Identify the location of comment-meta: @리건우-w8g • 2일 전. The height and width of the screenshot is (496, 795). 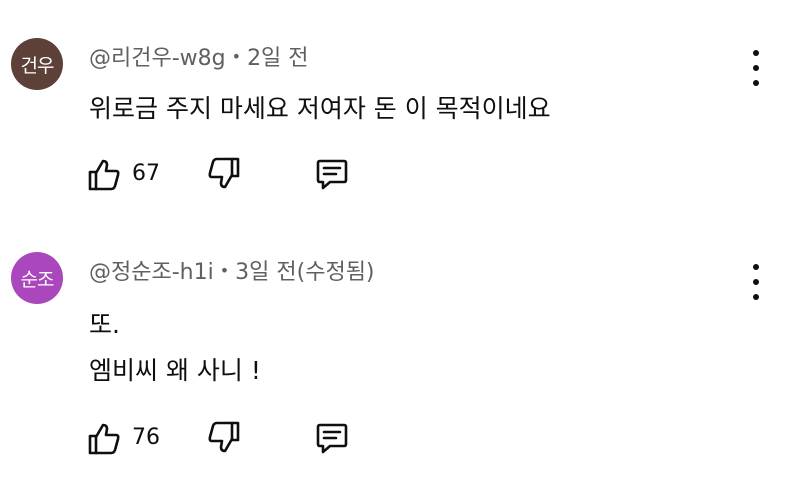
(199, 56).